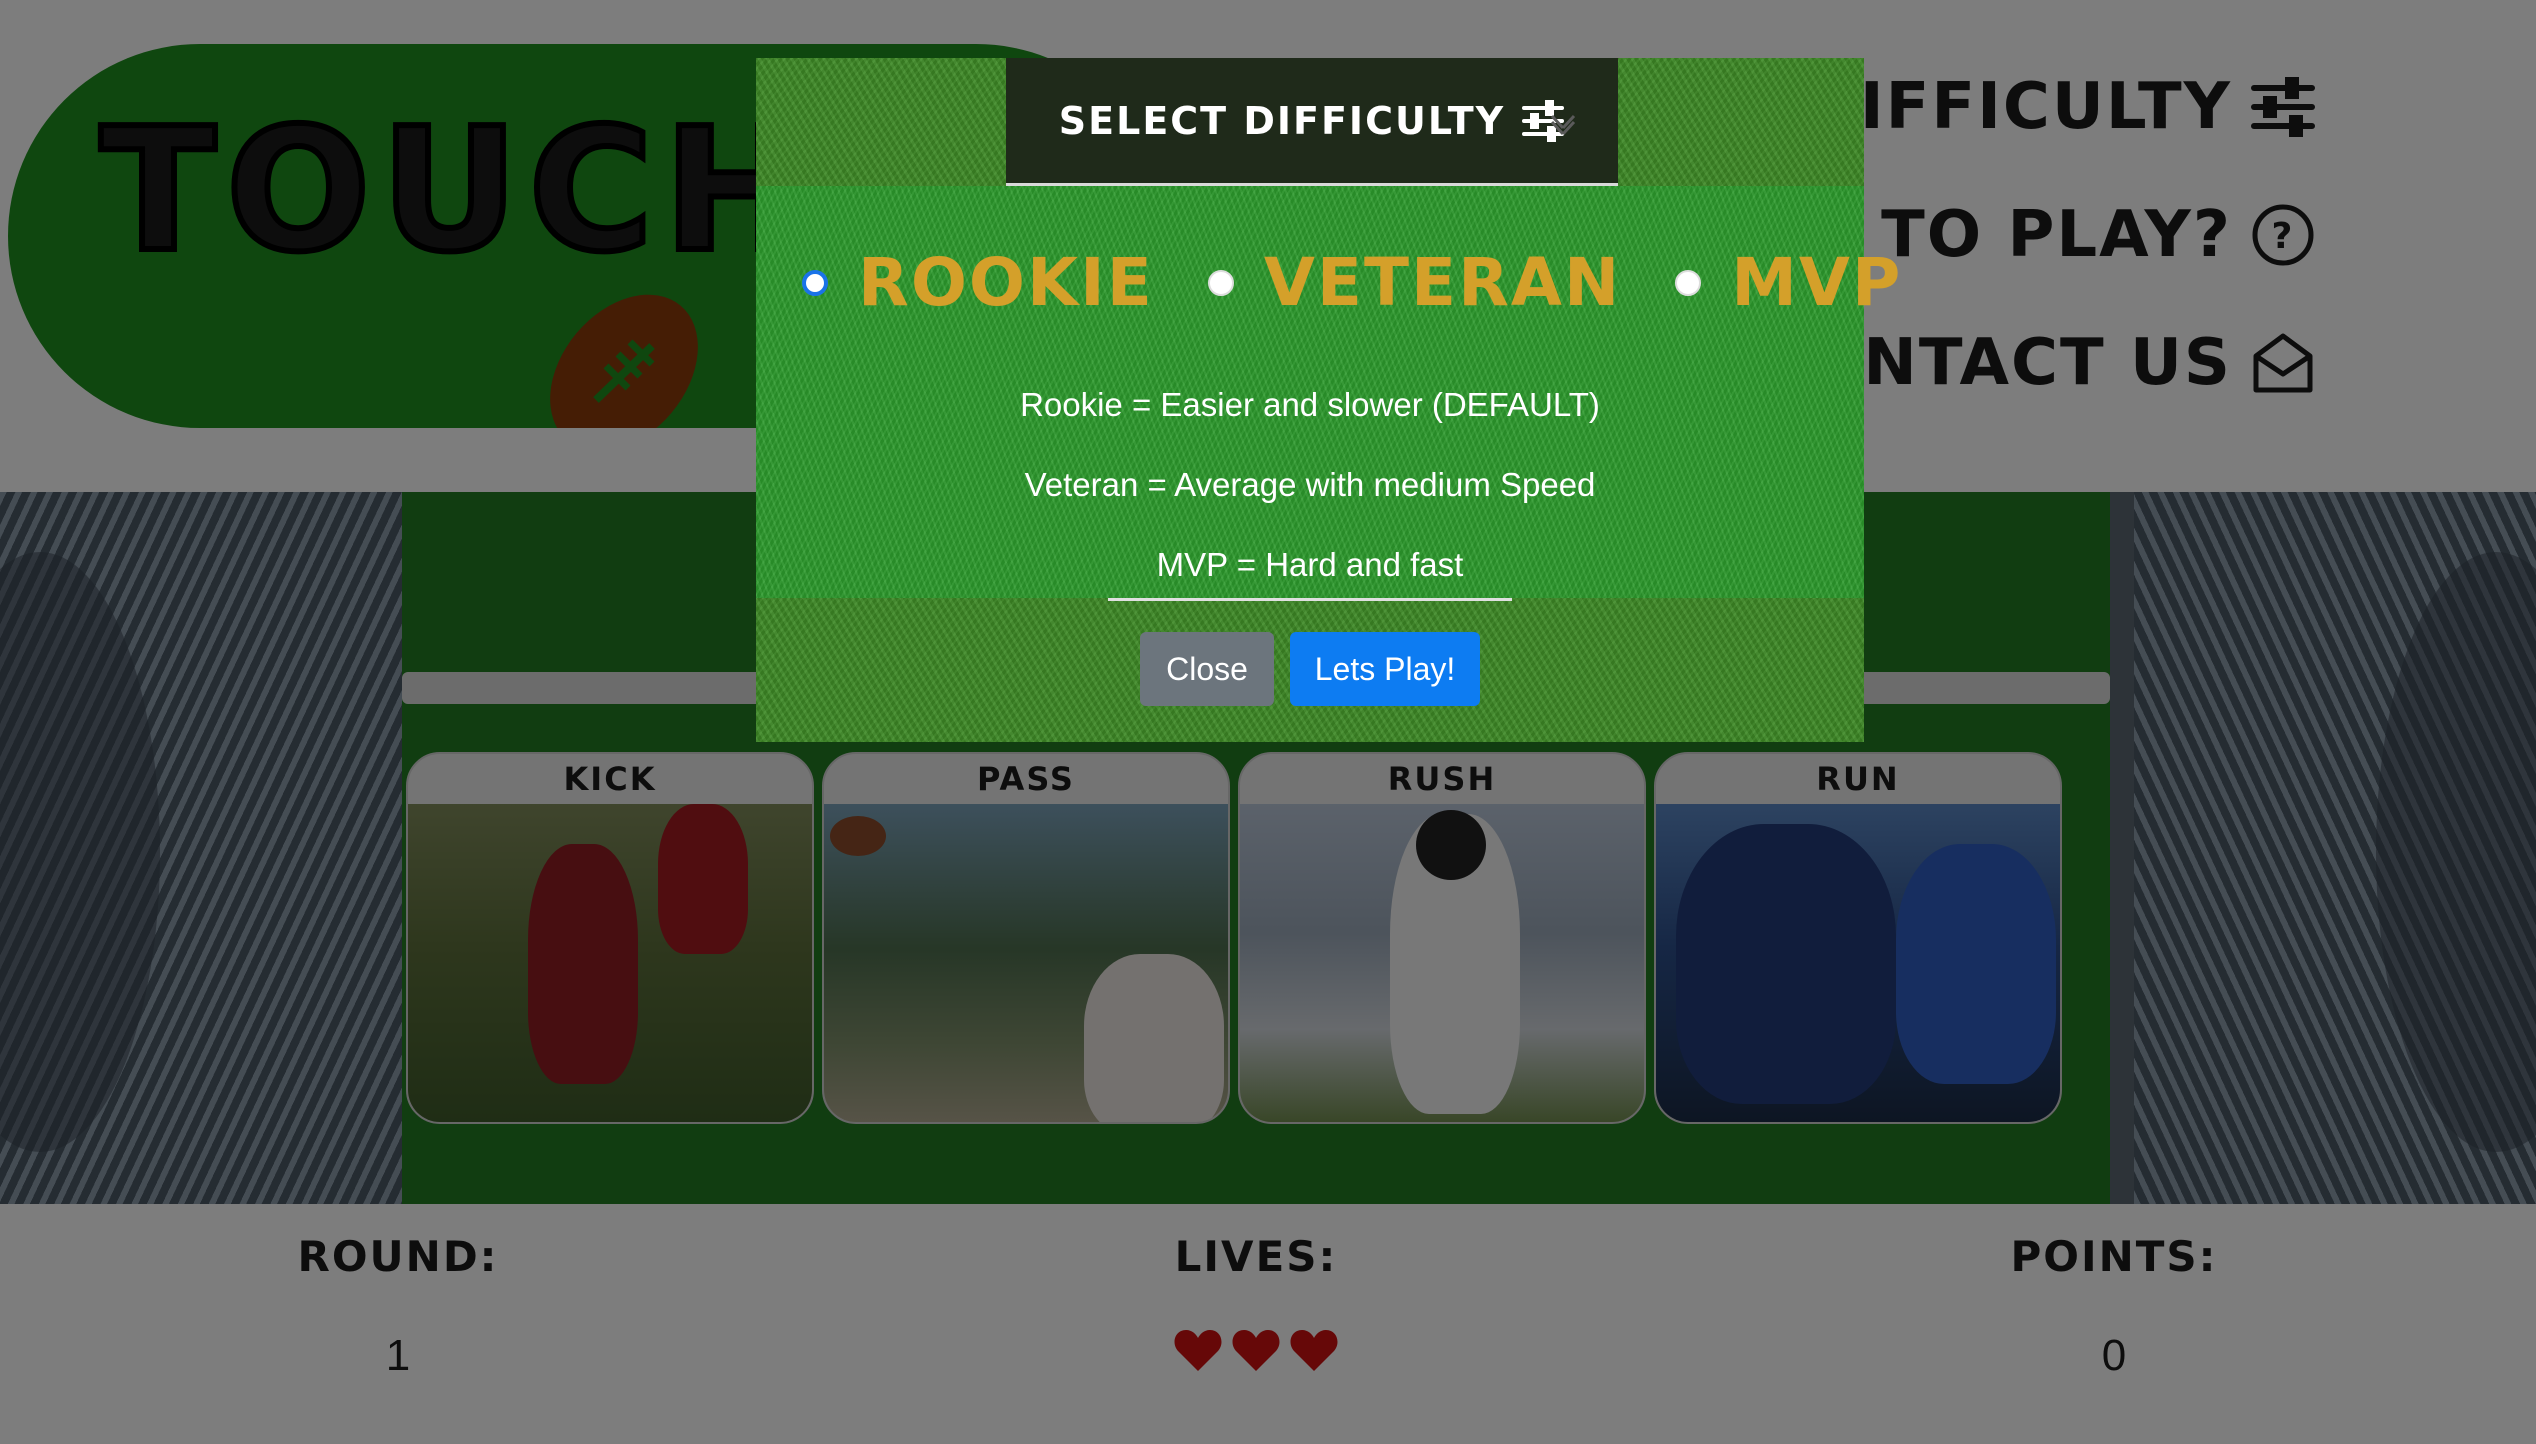 Image resolution: width=2536 pixels, height=1444 pixels. What do you see at coordinates (1442, 282) in the screenshot?
I see `veteran-label: VETERAN` at bounding box center [1442, 282].